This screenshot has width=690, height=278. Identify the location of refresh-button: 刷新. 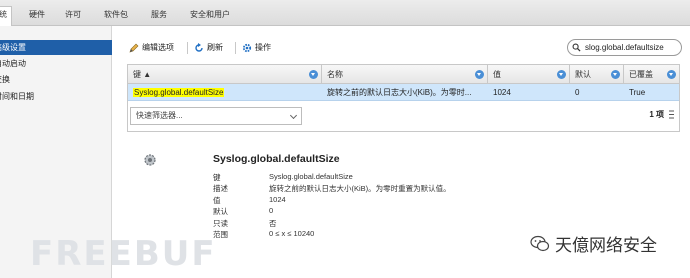
(208, 48).